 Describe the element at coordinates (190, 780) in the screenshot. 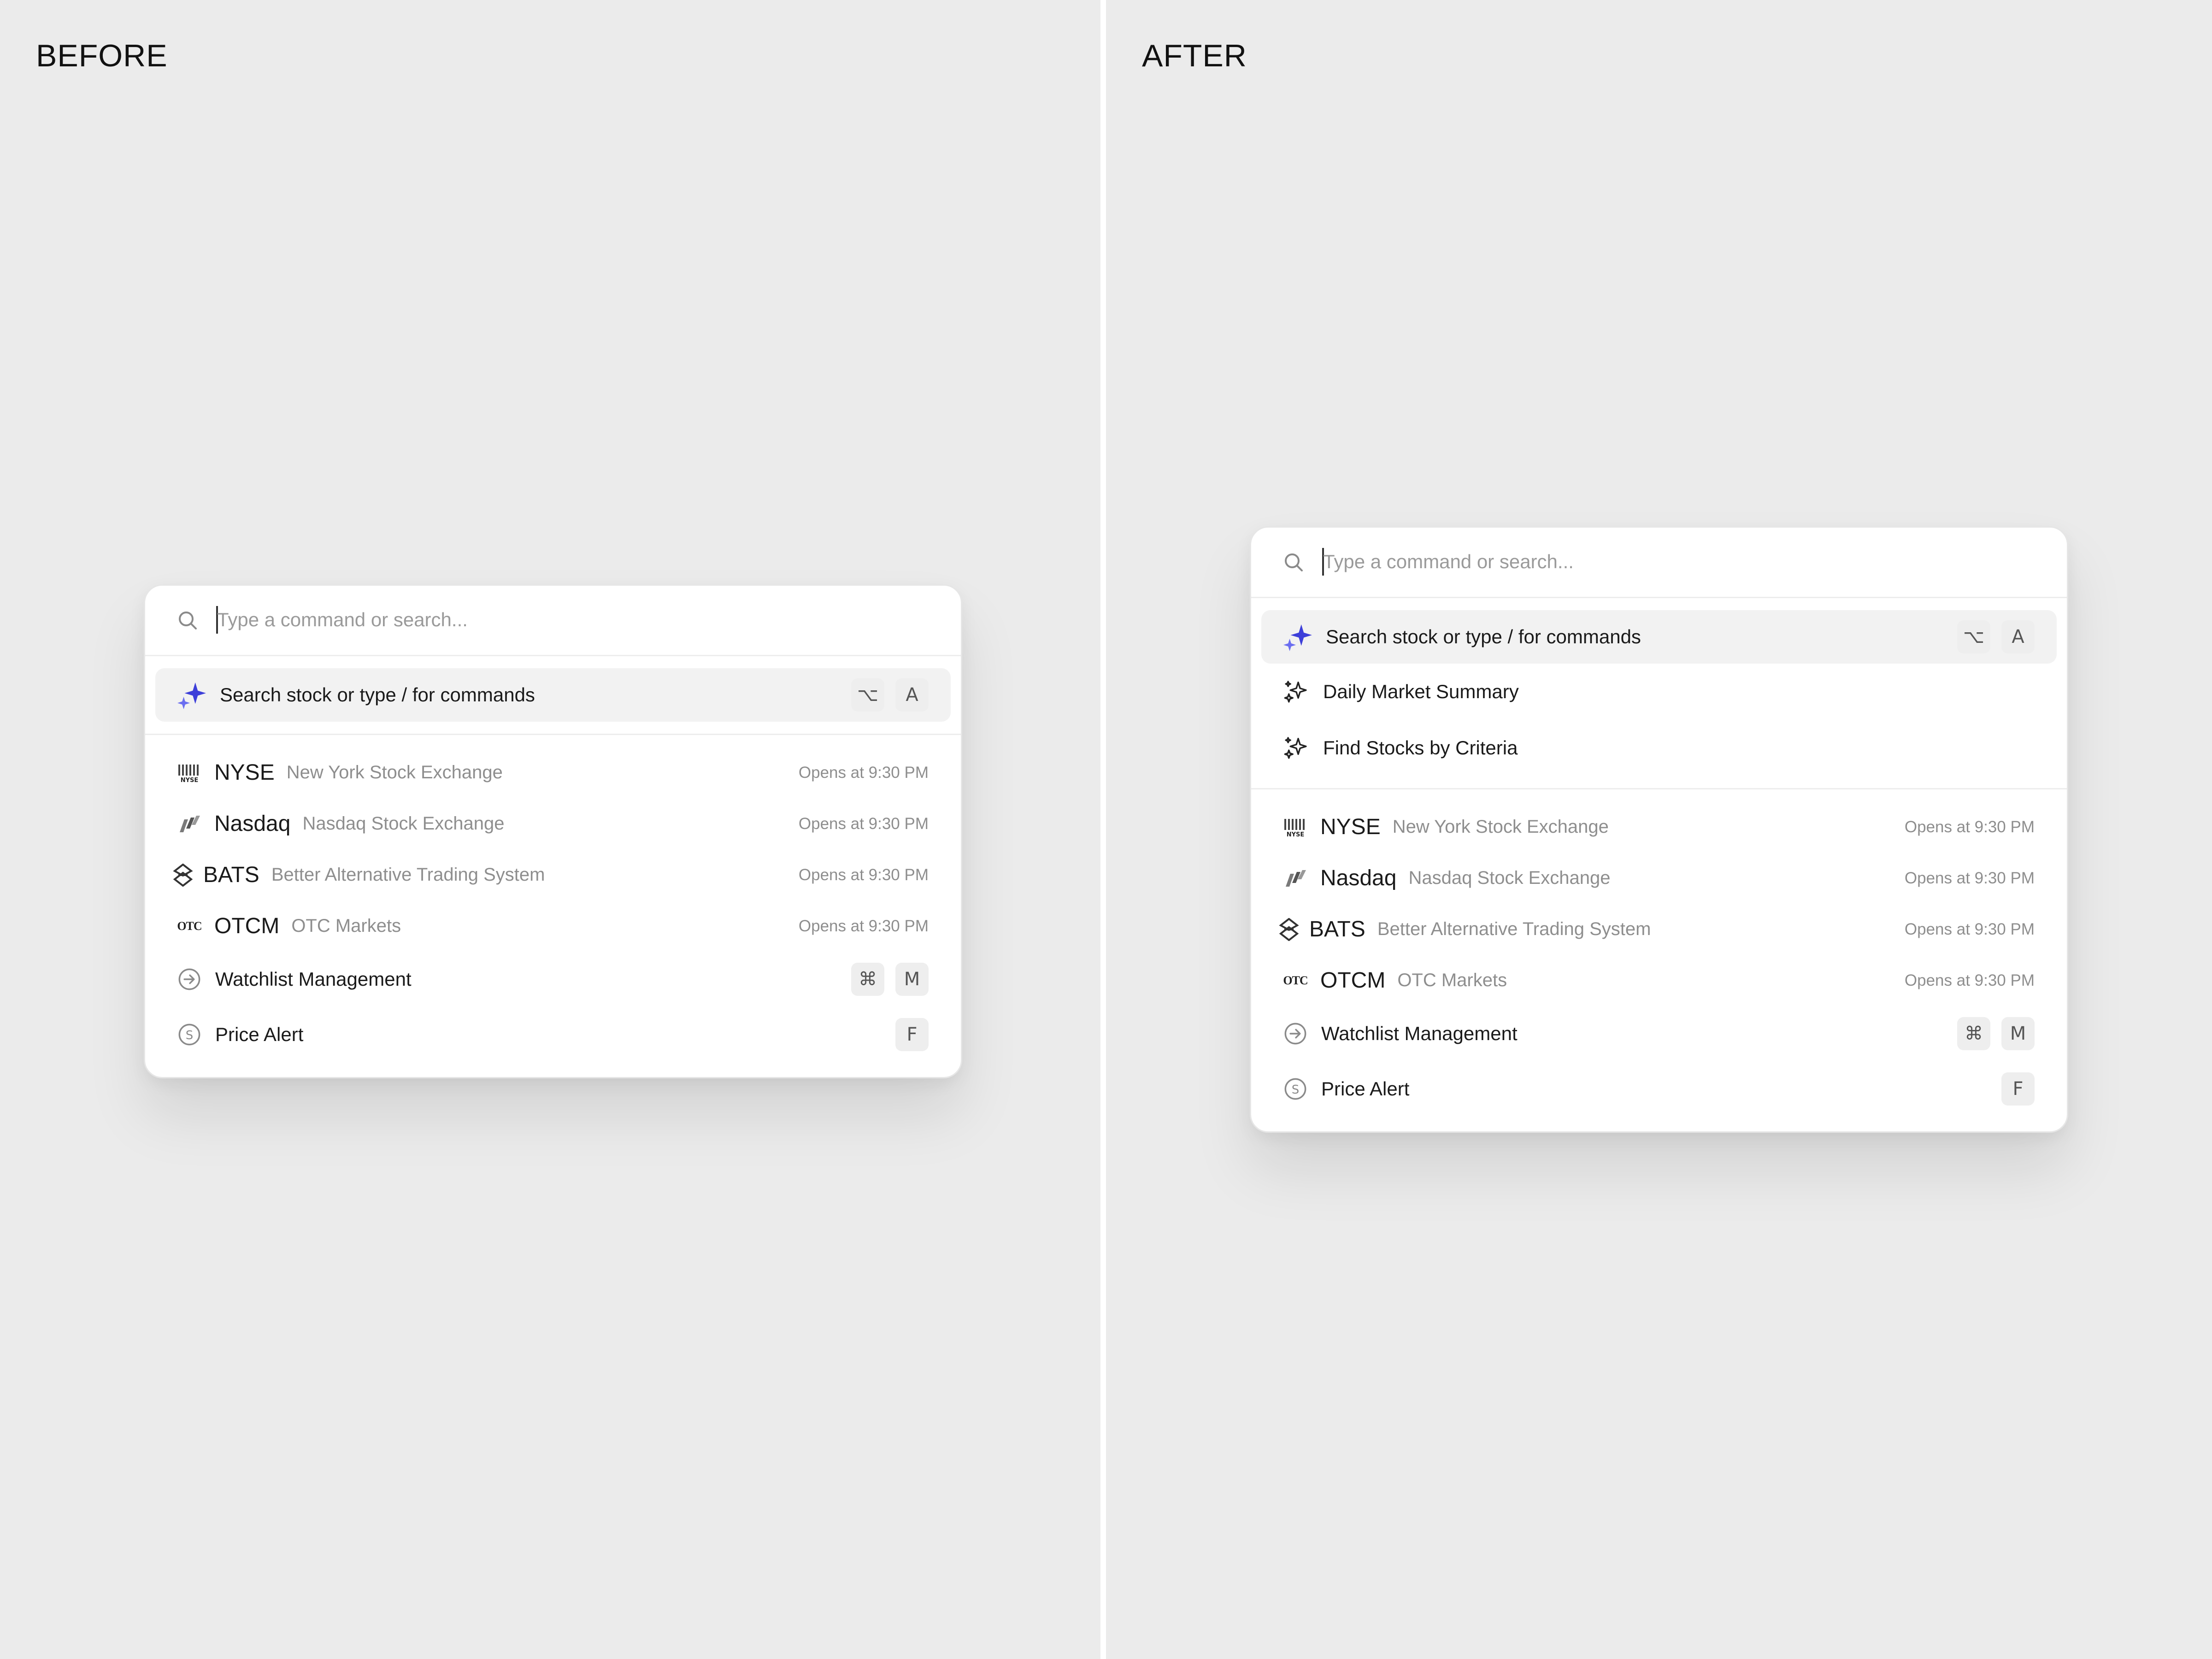

I see `svg-text: NYSE` at that location.